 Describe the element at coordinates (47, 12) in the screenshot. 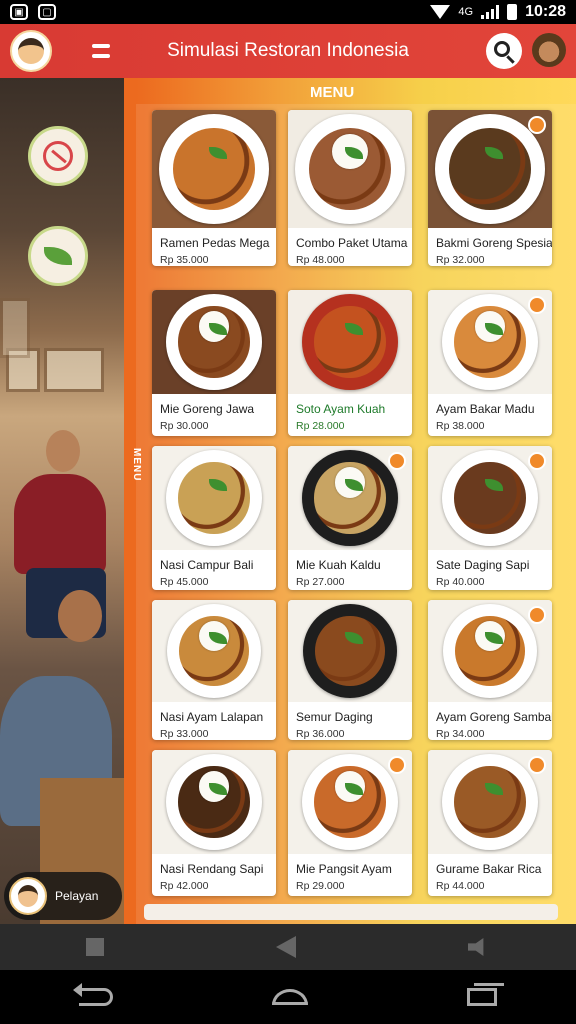

I see `app-notification-icon: ▢` at that location.